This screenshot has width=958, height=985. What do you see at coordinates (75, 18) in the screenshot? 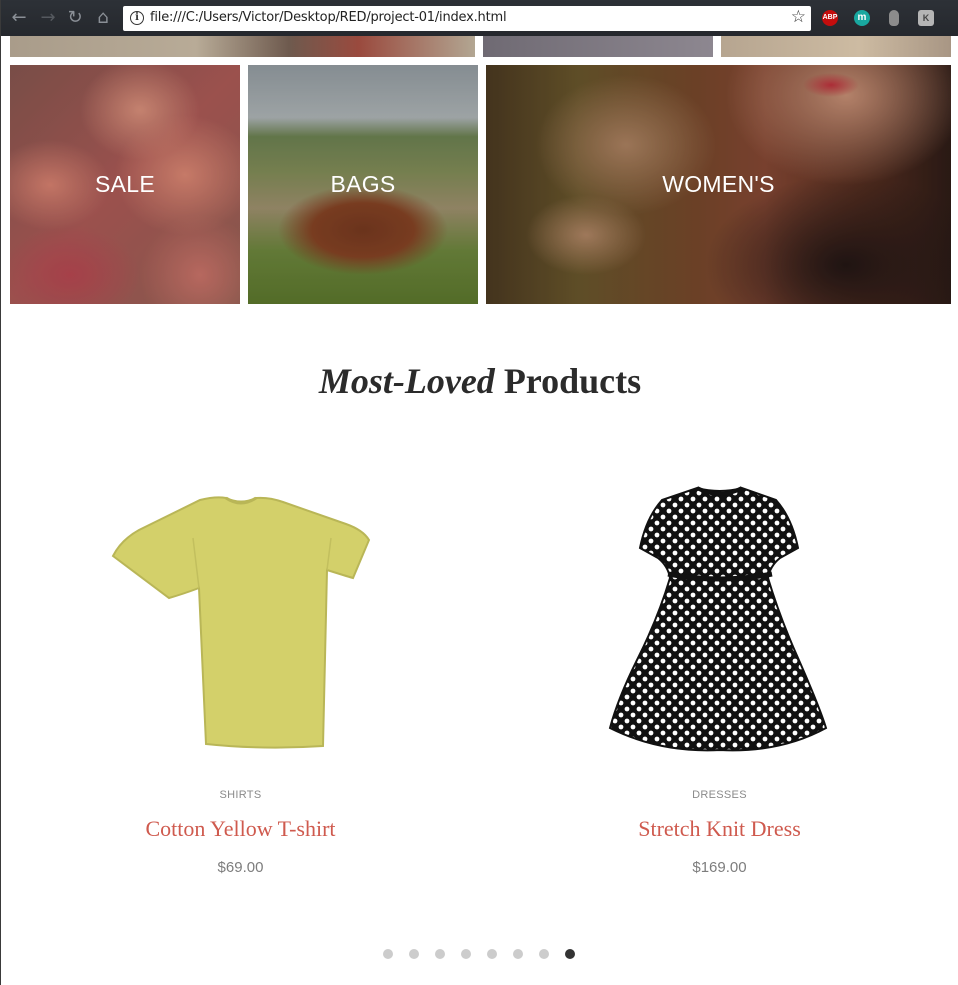
I see `reload-icon: ↻` at bounding box center [75, 18].